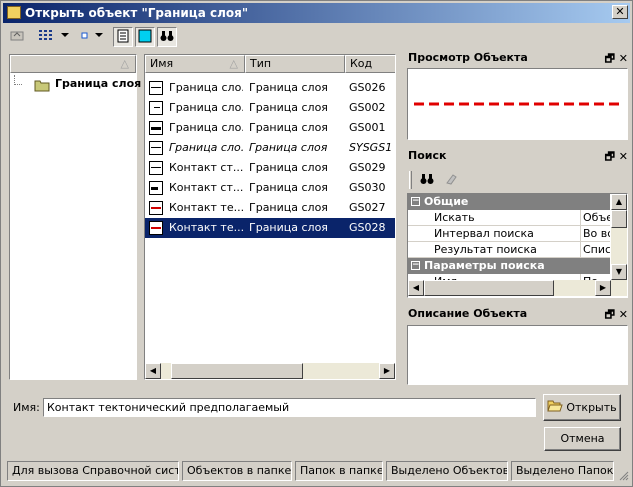  Describe the element at coordinates (619, 272) in the screenshot. I see `scroll-down-icon: ▼` at that location.